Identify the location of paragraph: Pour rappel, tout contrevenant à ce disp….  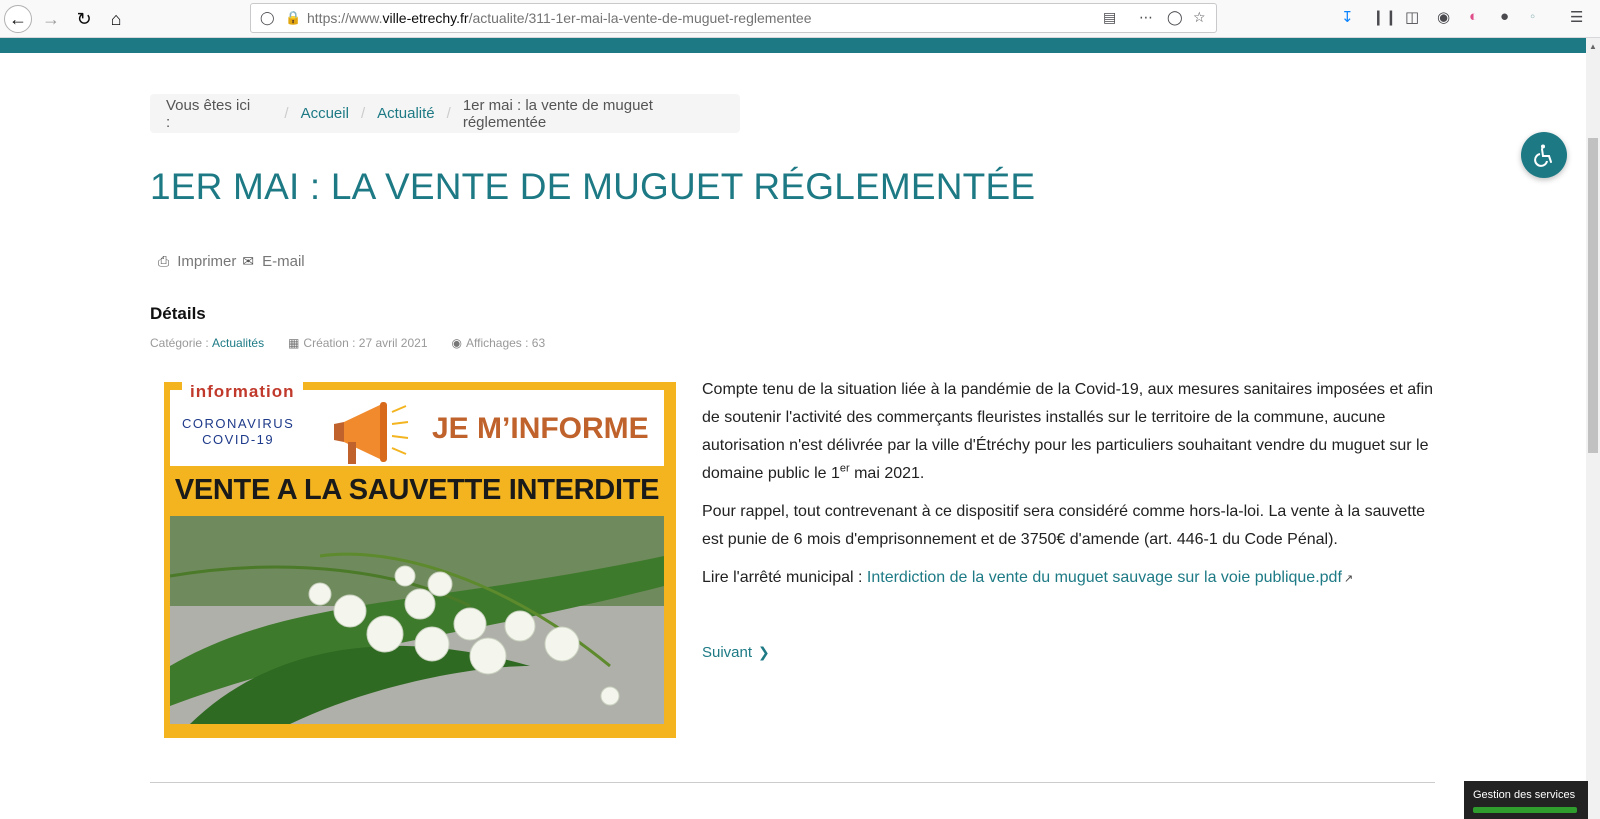
(1064, 525).